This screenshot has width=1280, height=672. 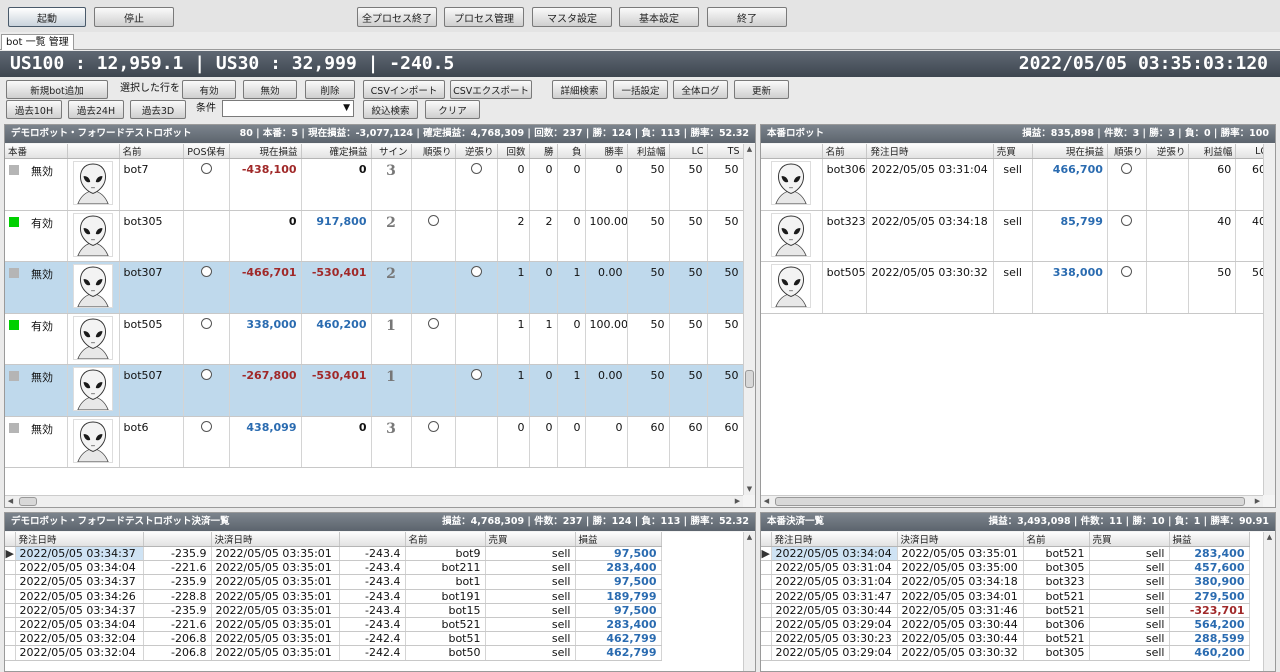 What do you see at coordinates (209, 89) in the screenshot?
I see `enable-button: 有効` at bounding box center [209, 89].